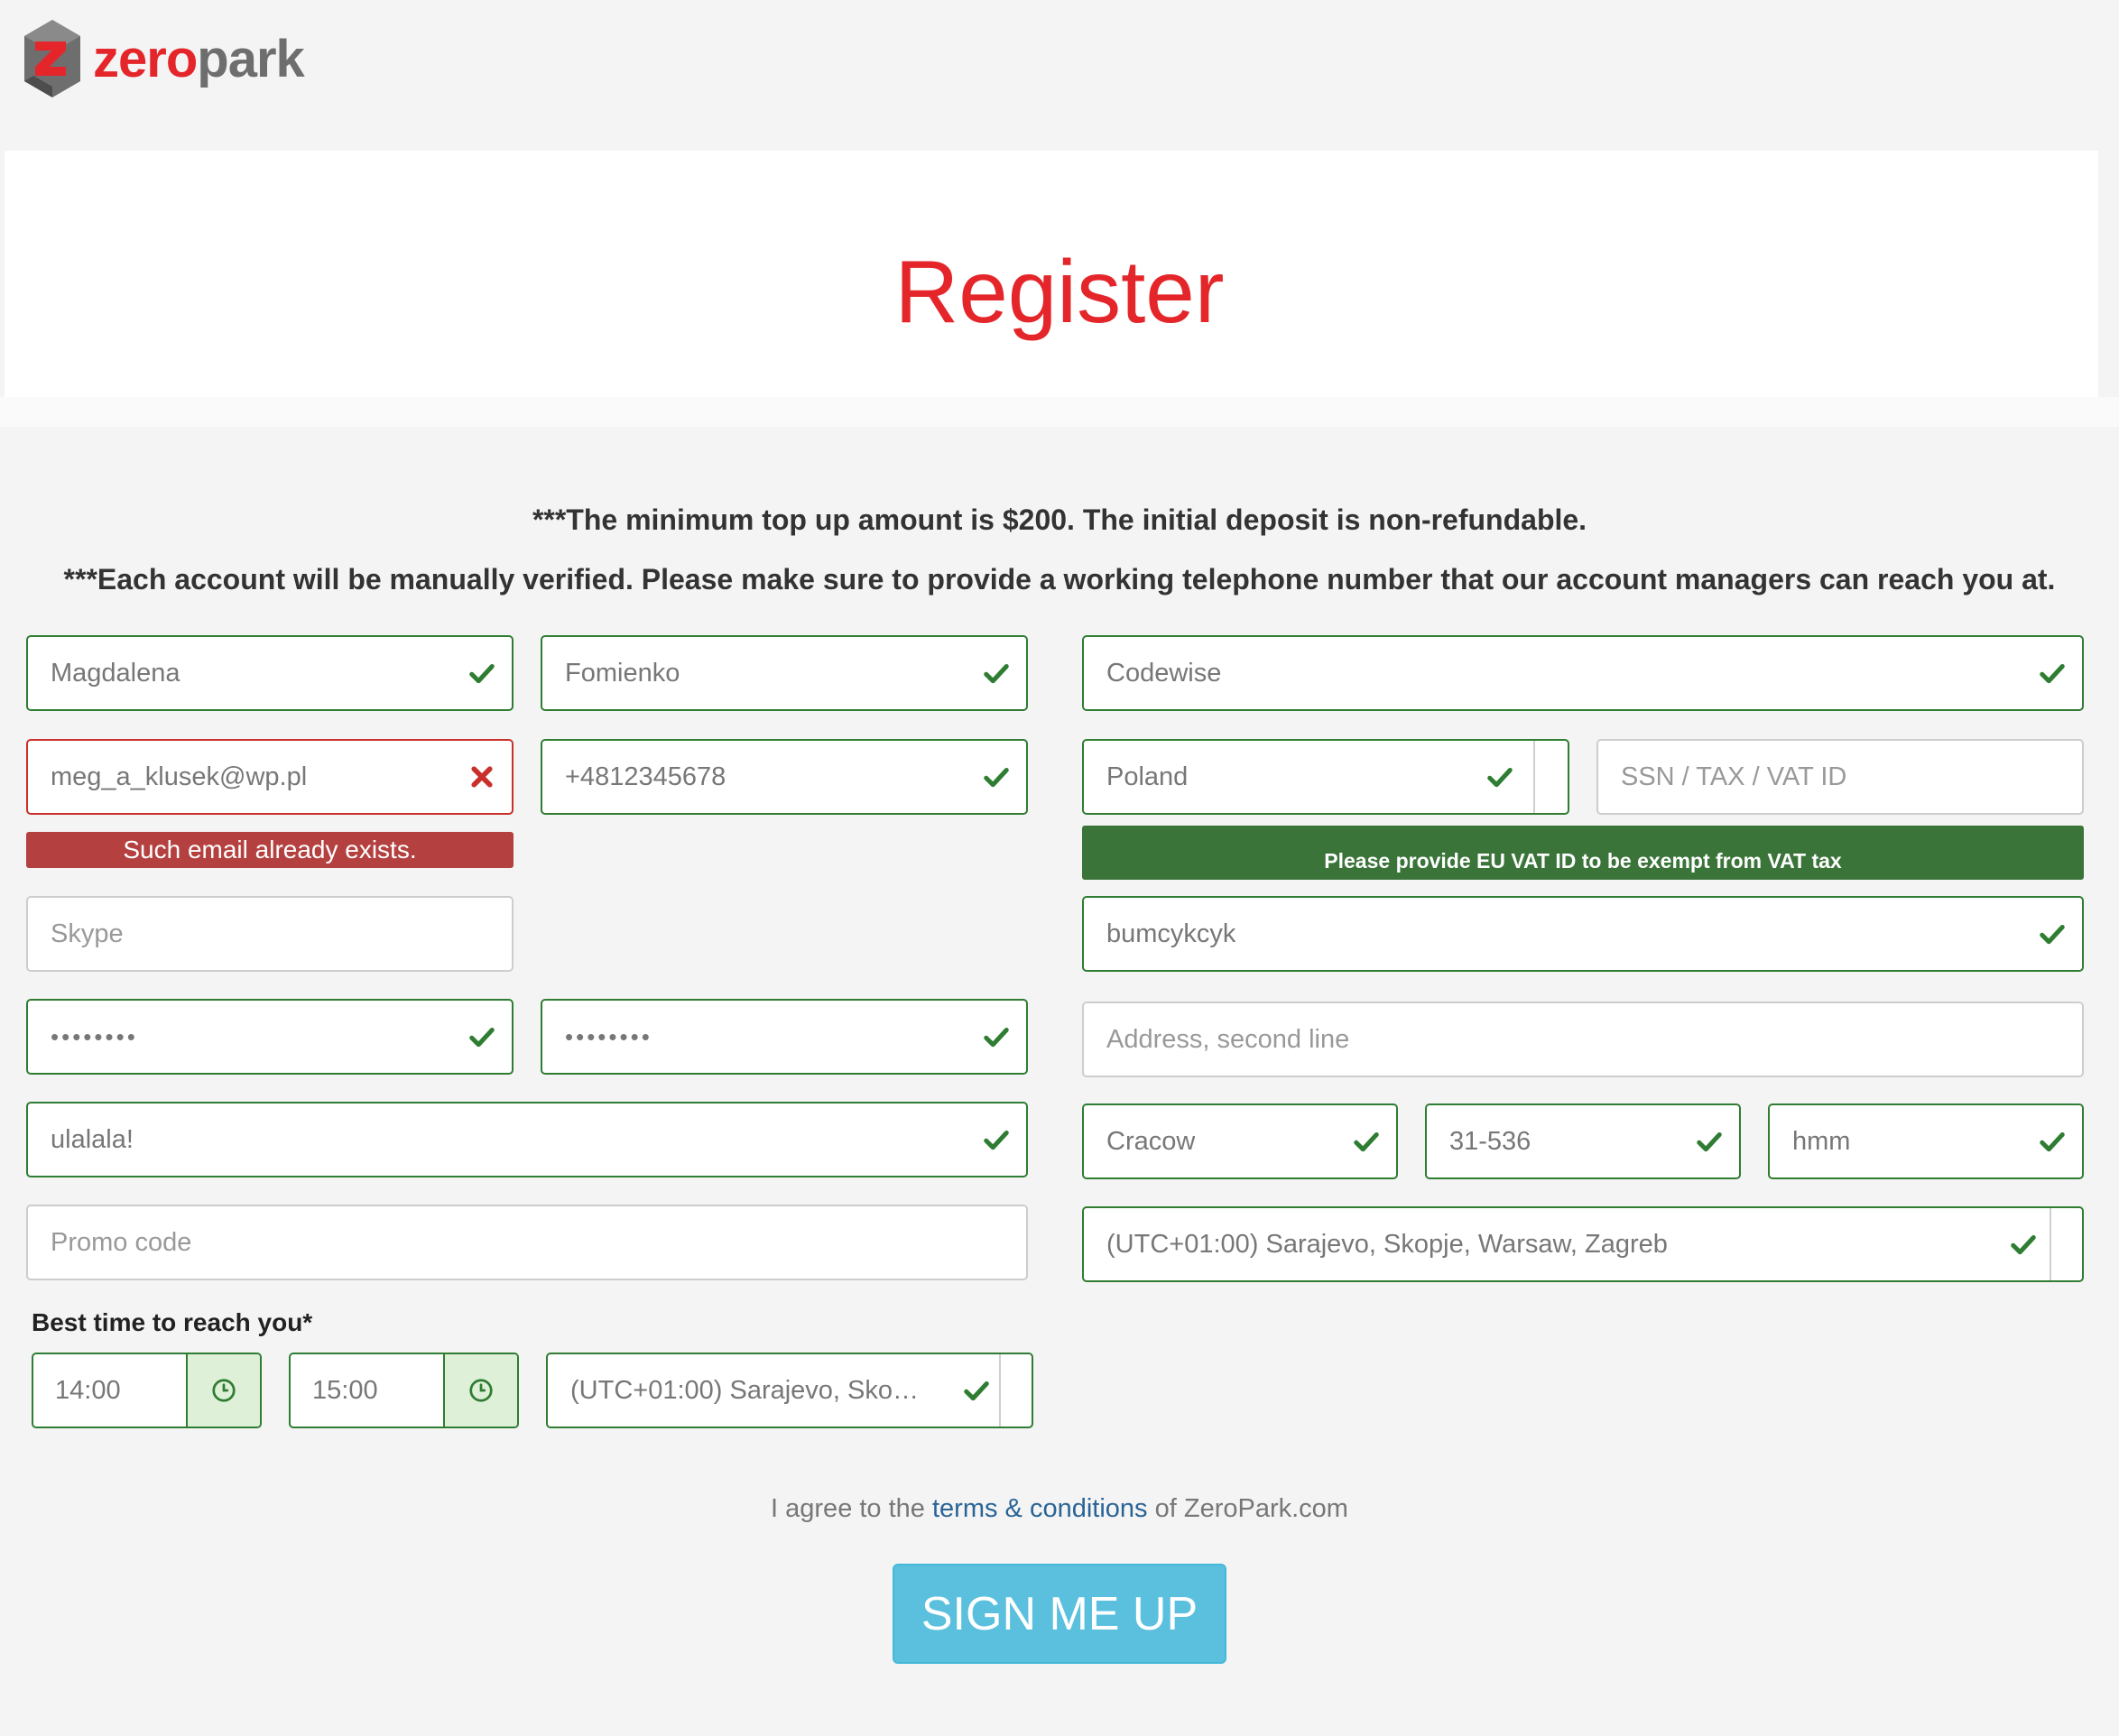 This screenshot has width=2119, height=1736. What do you see at coordinates (784, 777) in the screenshot?
I see `phone-input: +4812345678` at bounding box center [784, 777].